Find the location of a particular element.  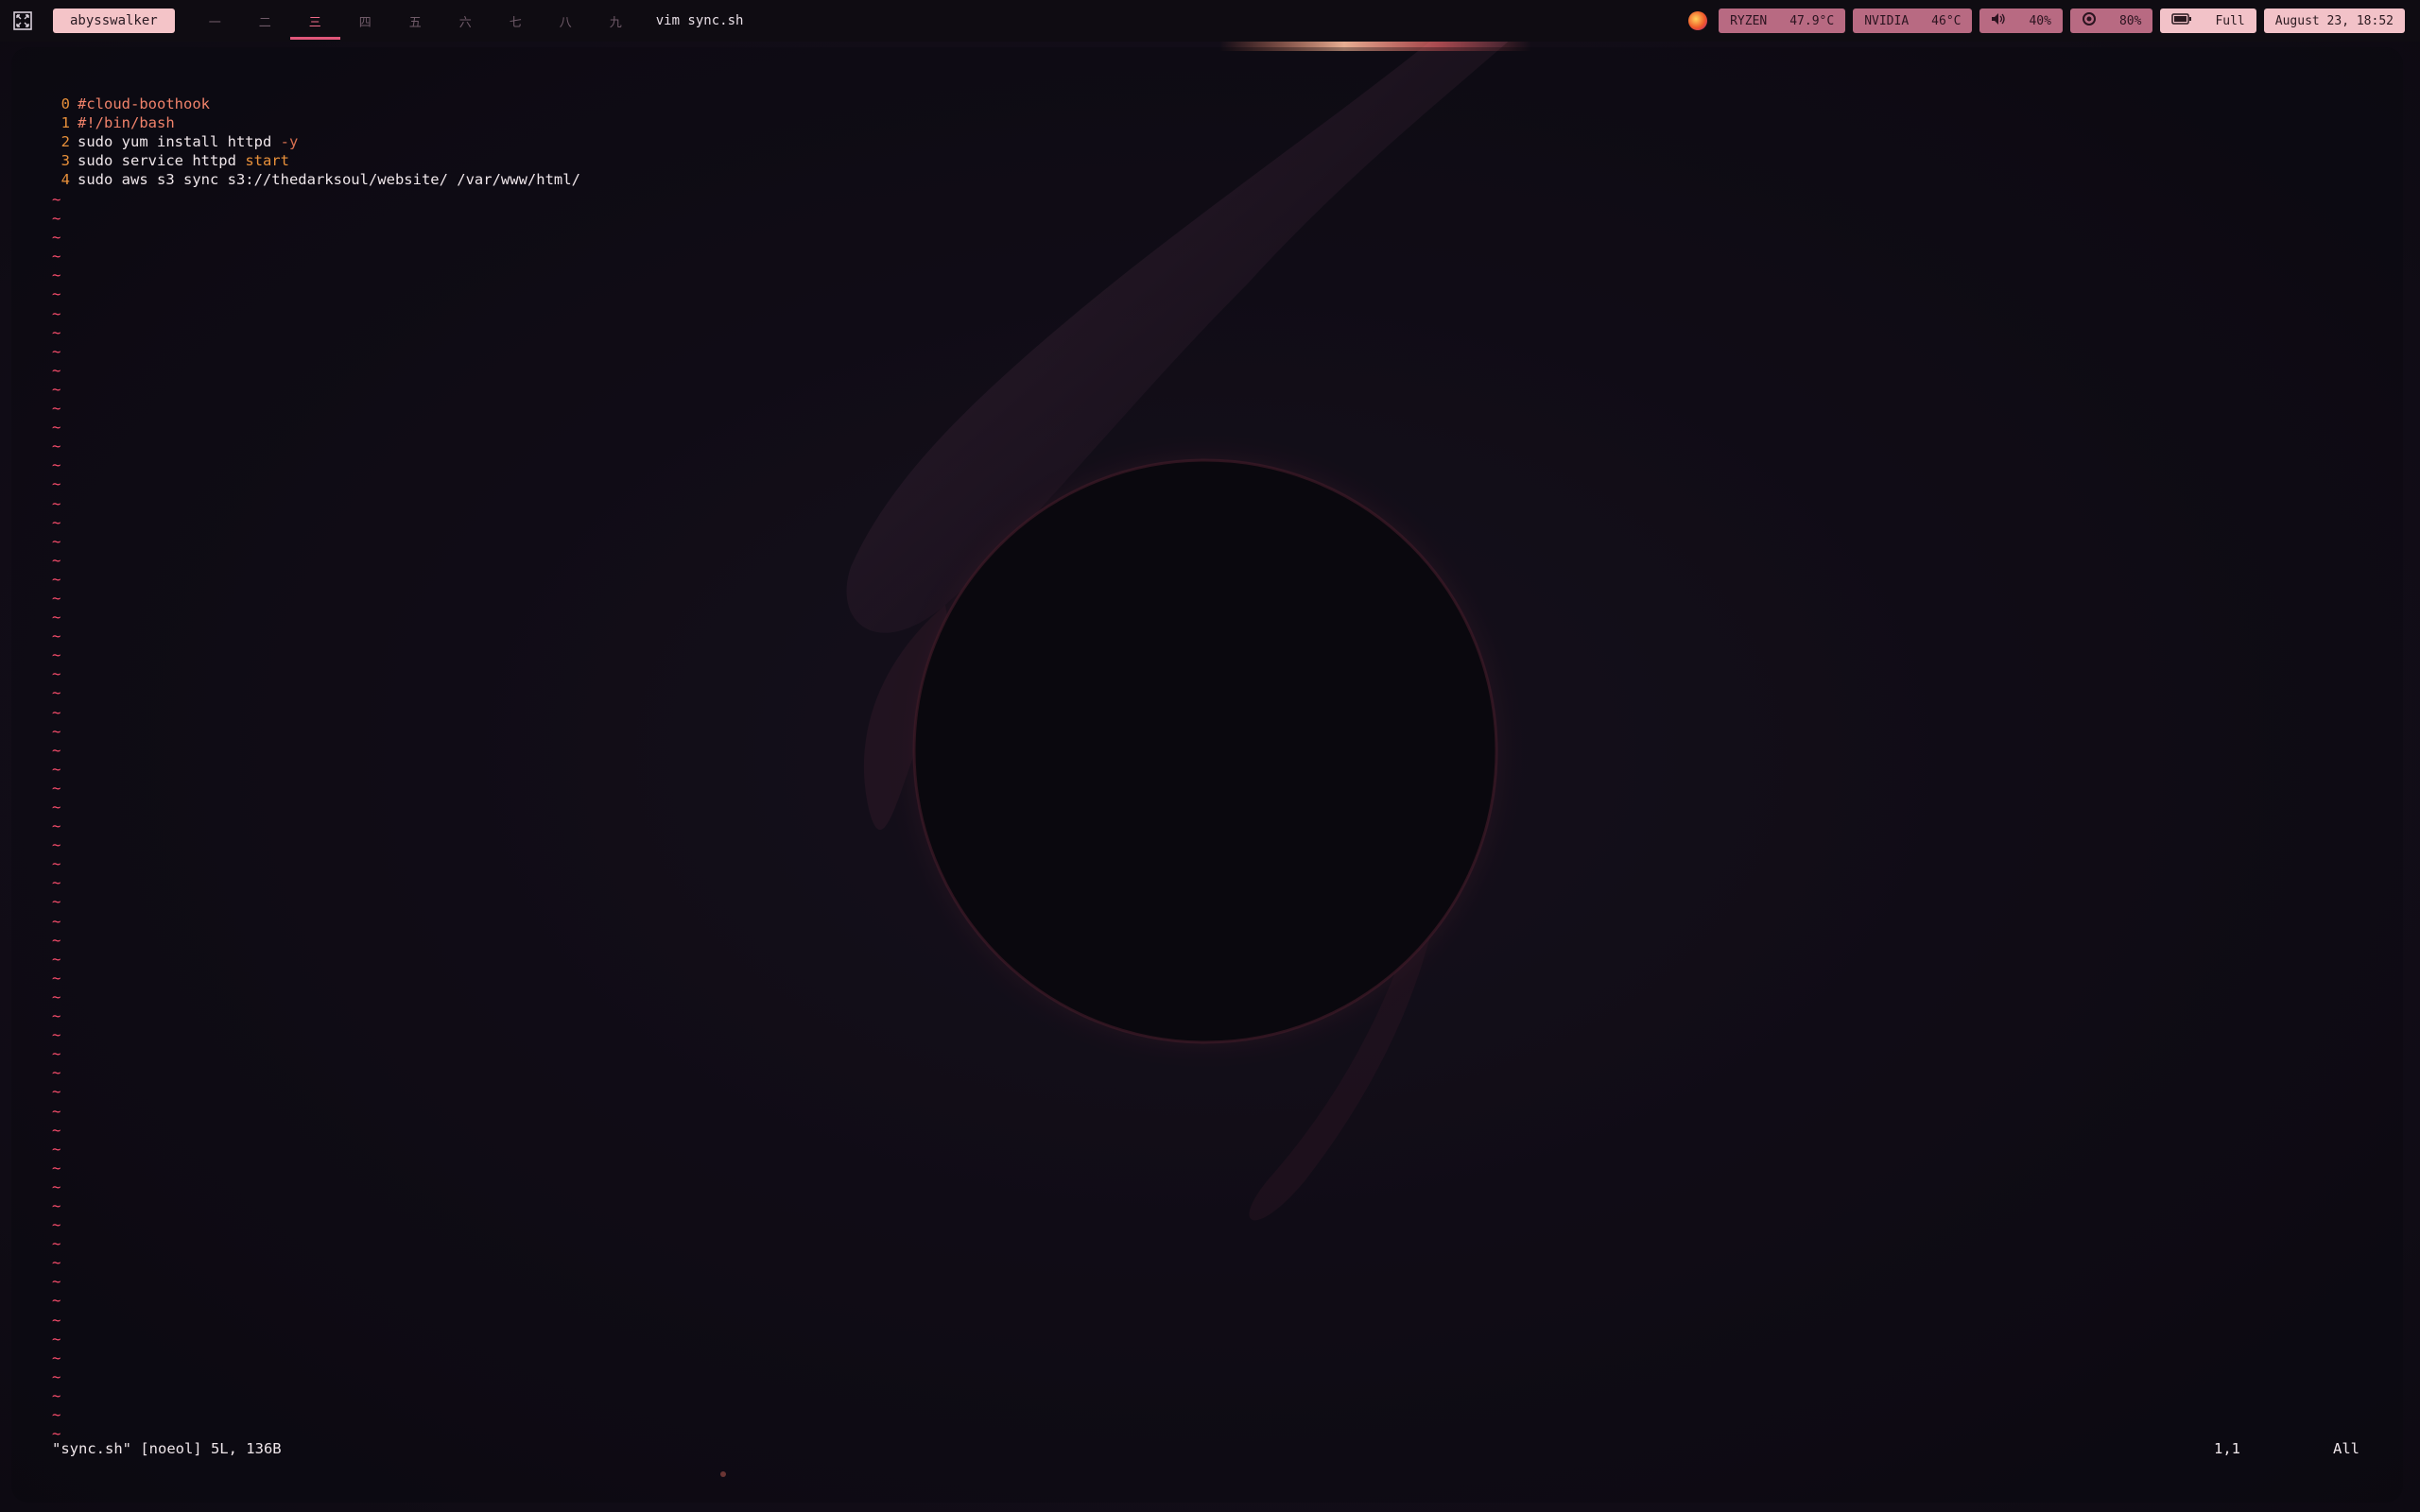

workspace-2: 二 is located at coordinates (265, 21).